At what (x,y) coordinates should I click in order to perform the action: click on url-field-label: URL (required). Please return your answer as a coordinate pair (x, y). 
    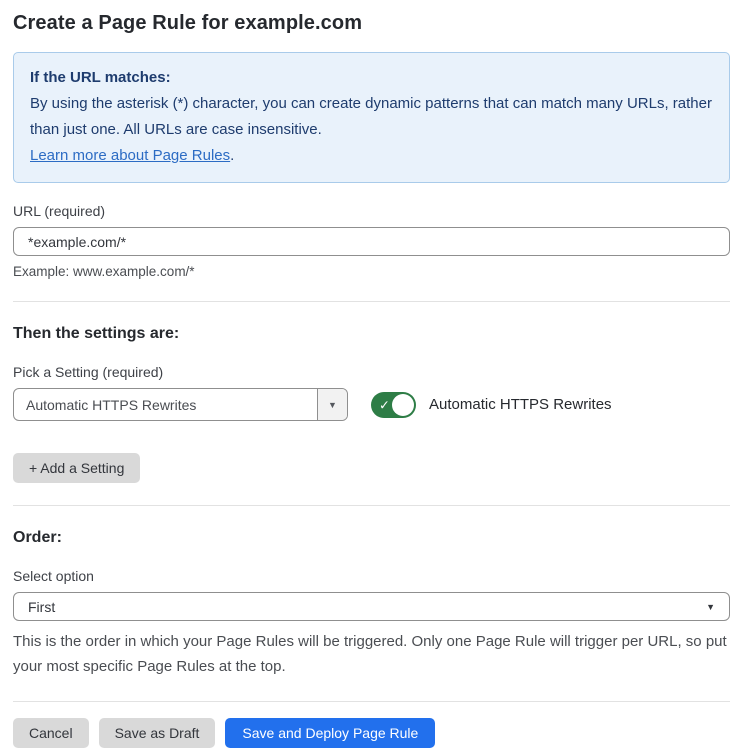
    Looking at the image, I should click on (59, 211).